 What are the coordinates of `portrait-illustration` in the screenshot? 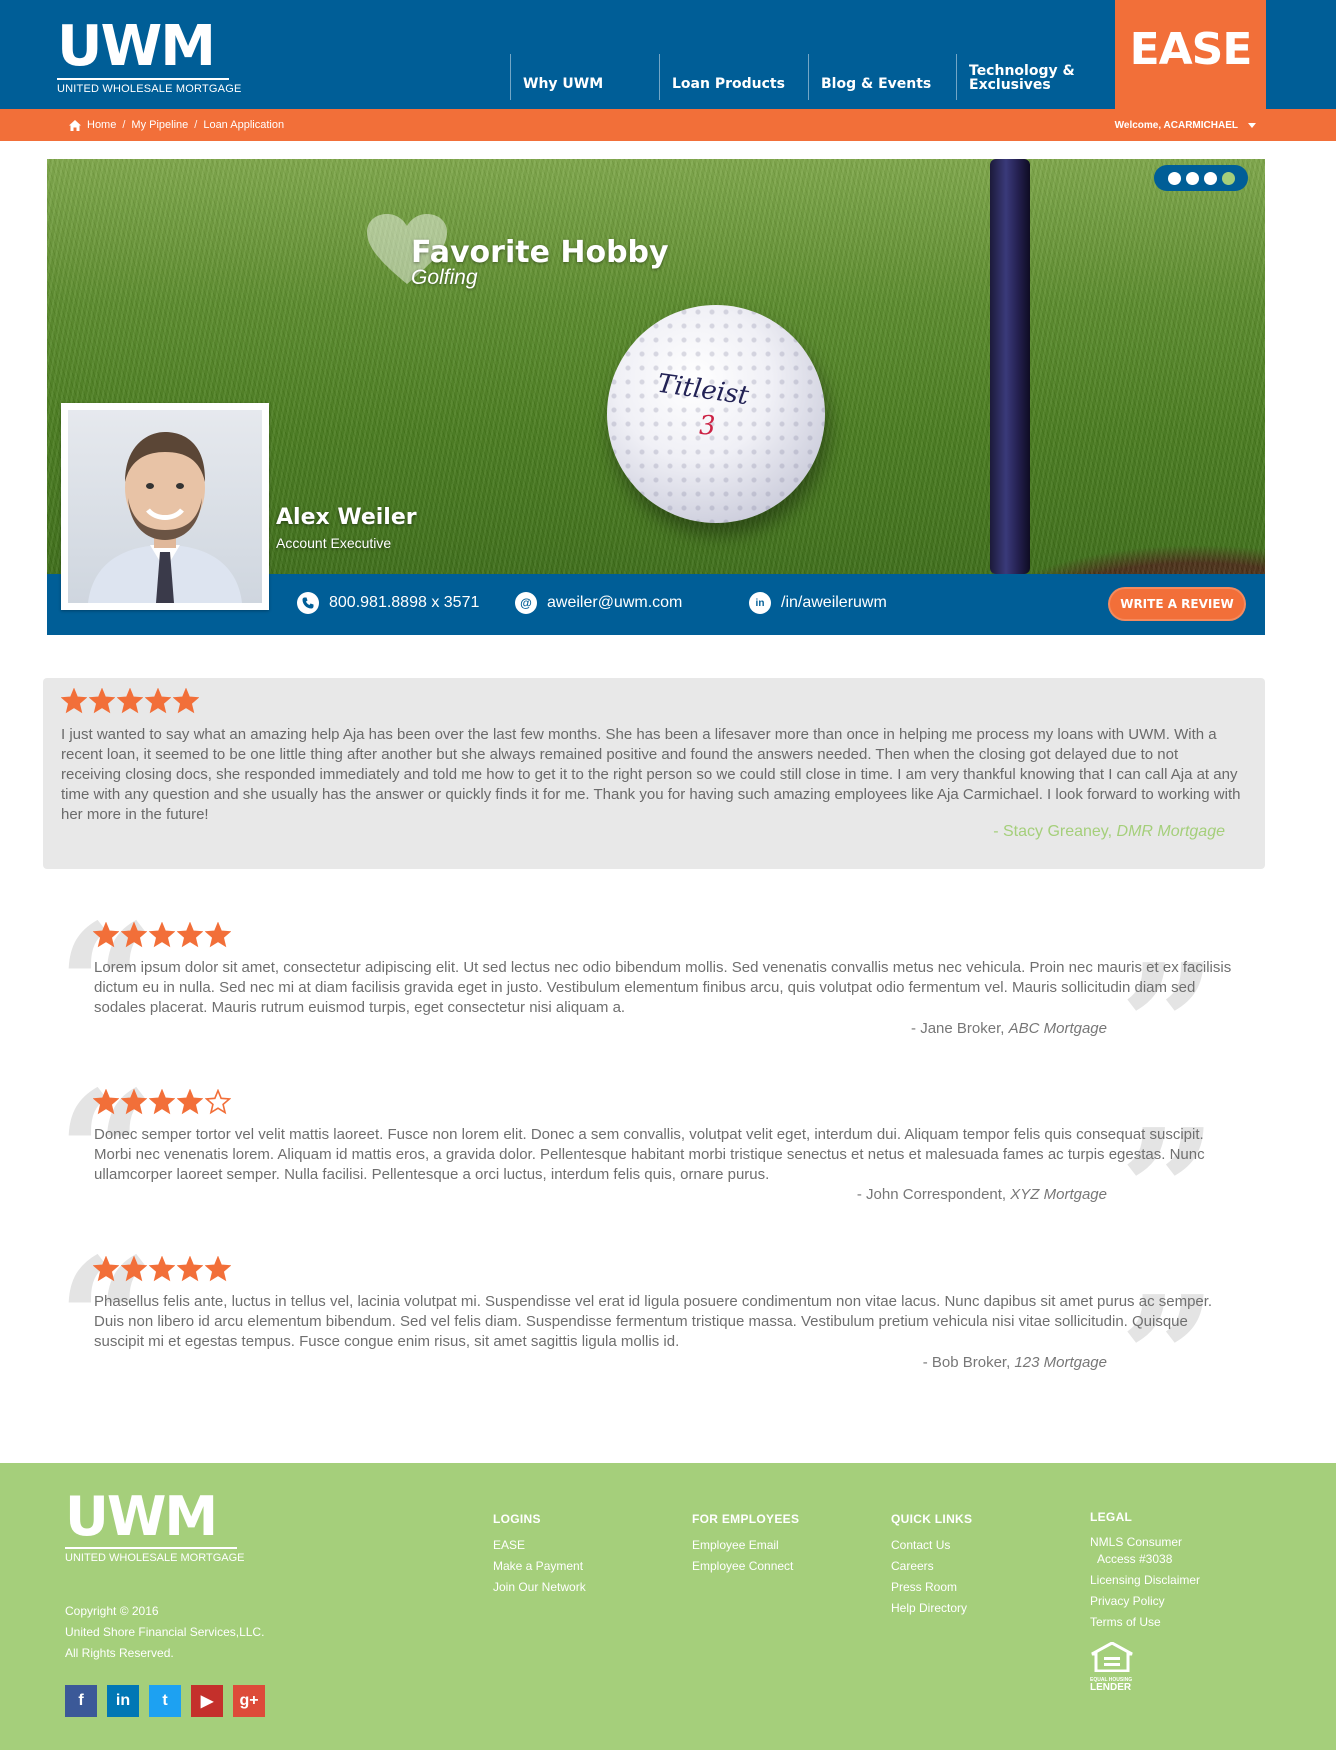 It's located at (165, 517).